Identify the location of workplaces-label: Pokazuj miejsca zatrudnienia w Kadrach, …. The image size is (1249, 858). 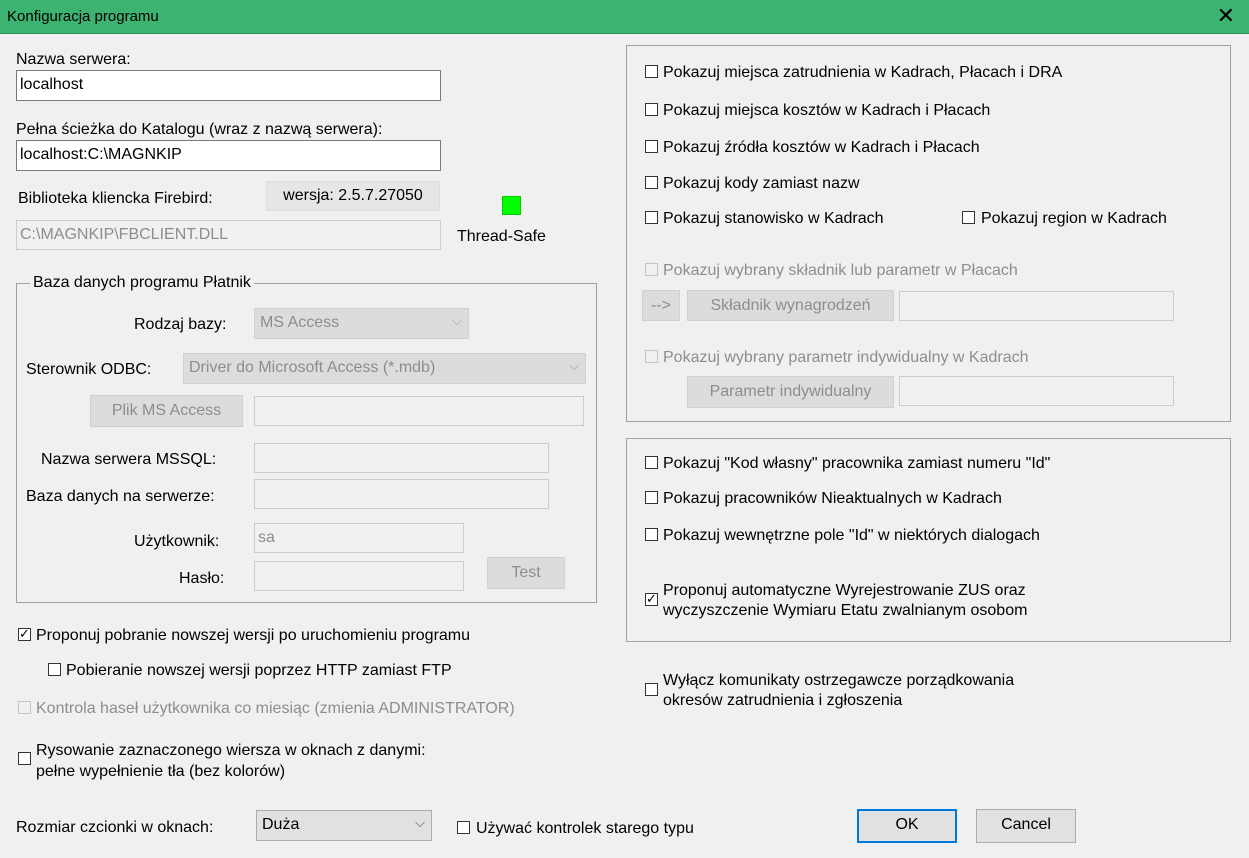
(863, 72).